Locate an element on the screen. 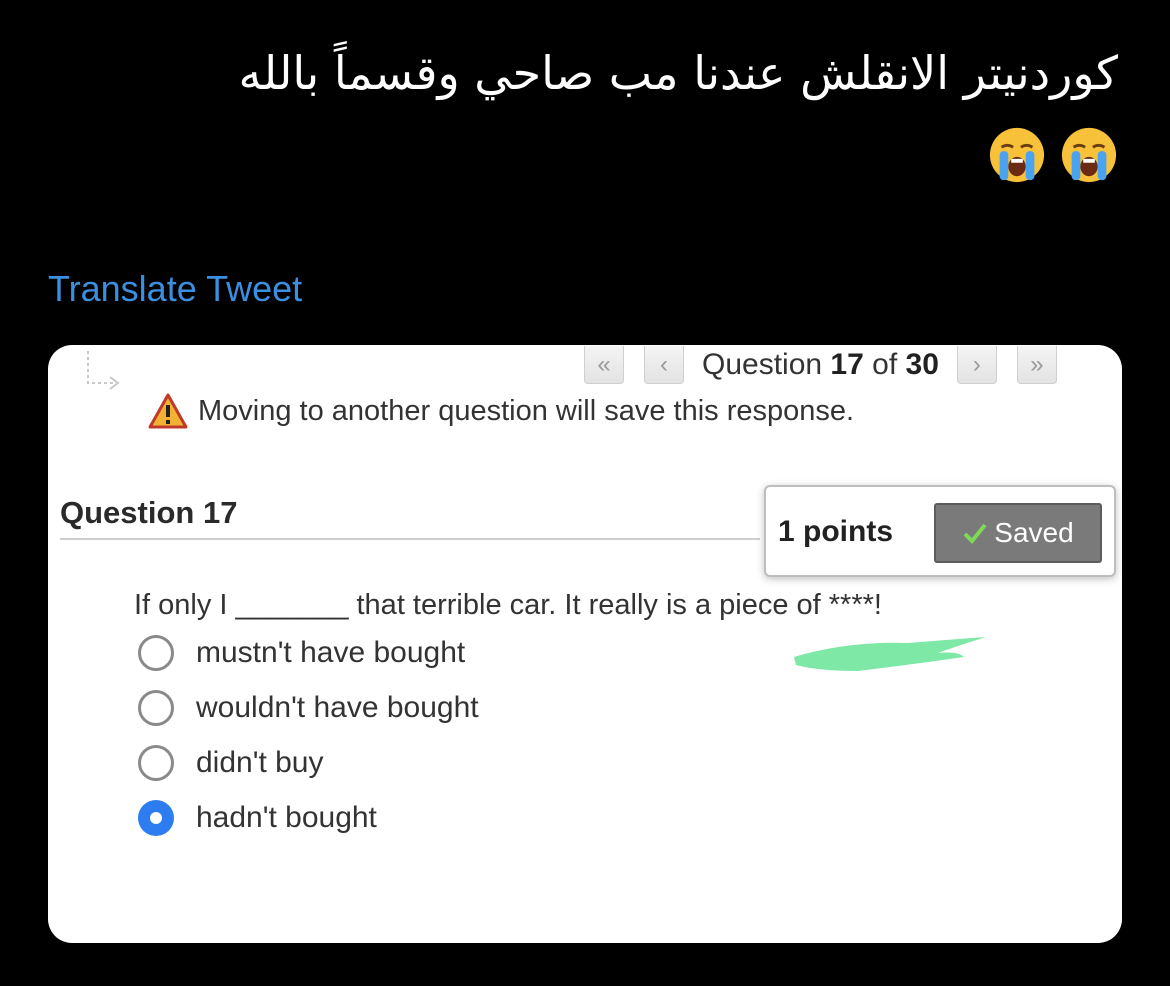  question-navigation: « ‹ Question 17 of 30 › » is located at coordinates (819, 365).